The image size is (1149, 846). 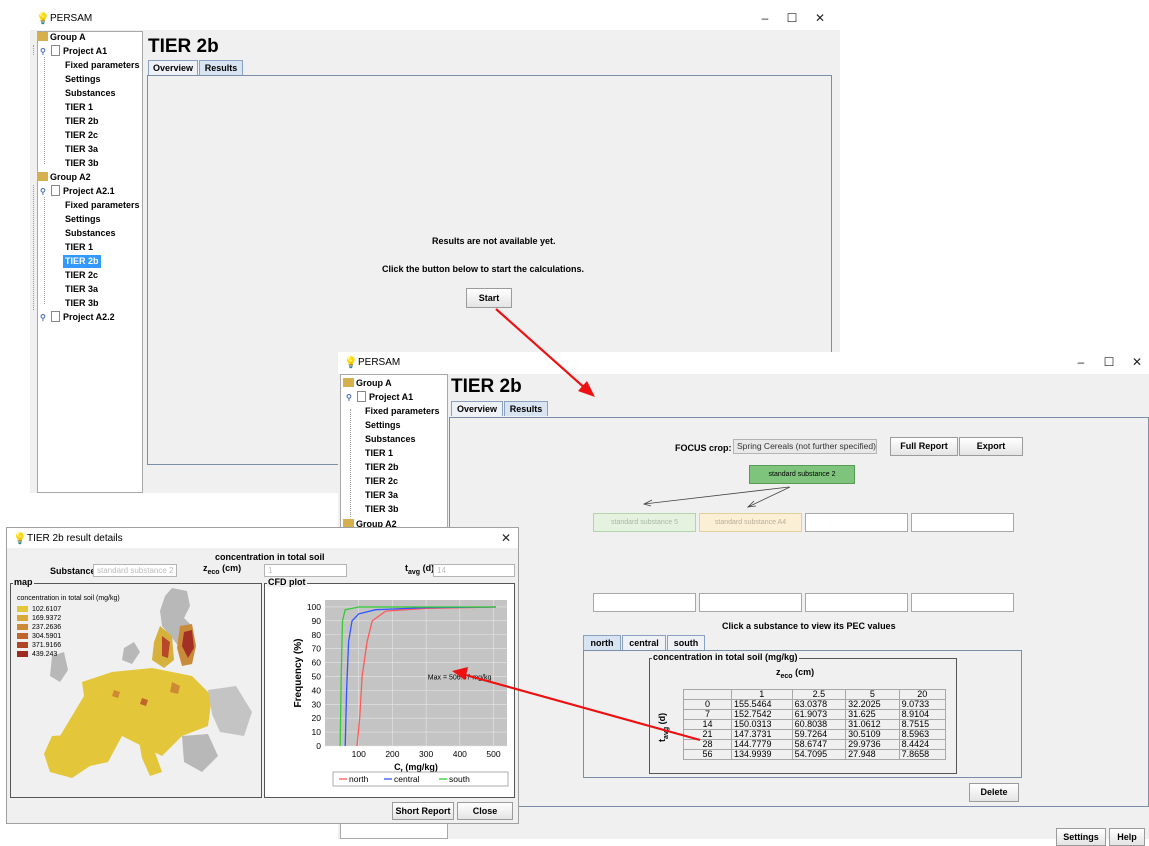 I want to click on table-row: 0 155.5464 63.0378 32.2025 9.0733, so click(x=815, y=704).